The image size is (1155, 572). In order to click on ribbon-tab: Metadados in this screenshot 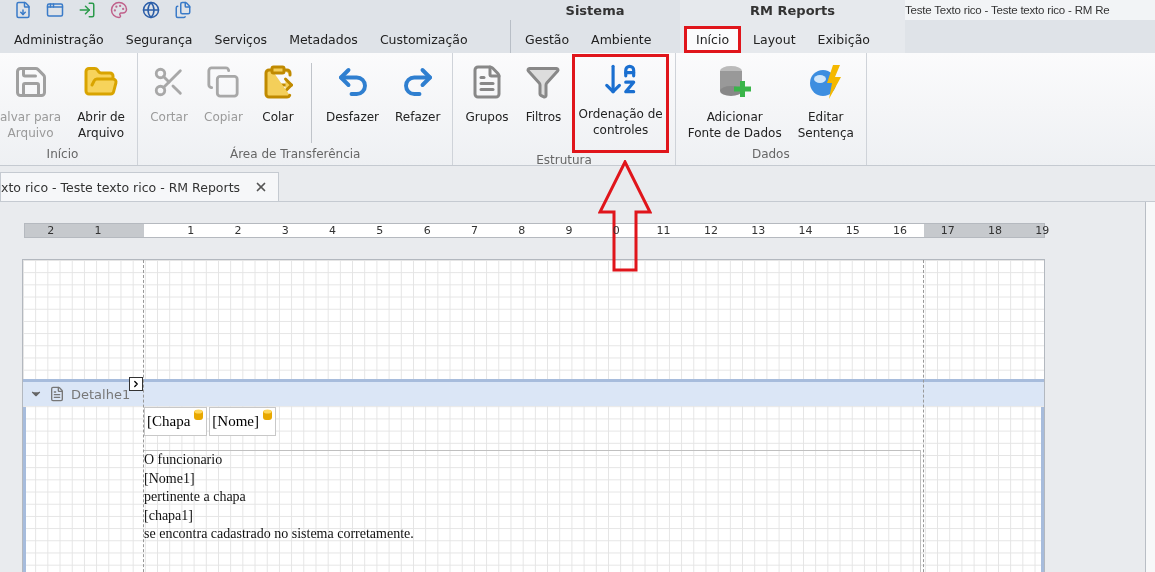, I will do `click(323, 39)`.